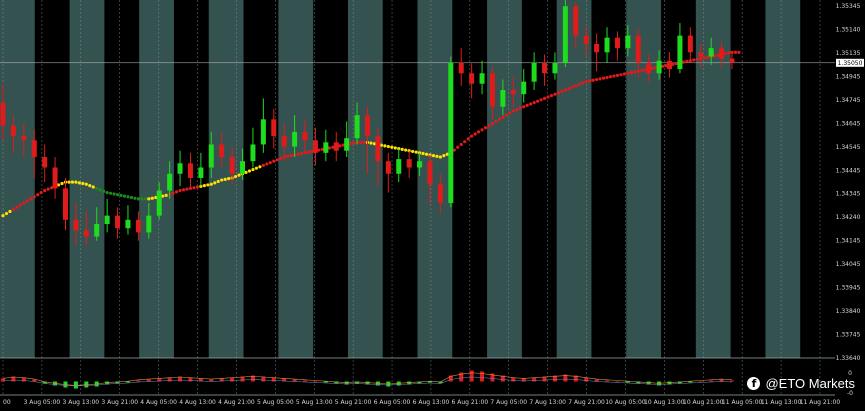 Image resolution: width=865 pixels, height=411 pixels. I want to click on oscillator-axis-label: -0, so click(850, 393).